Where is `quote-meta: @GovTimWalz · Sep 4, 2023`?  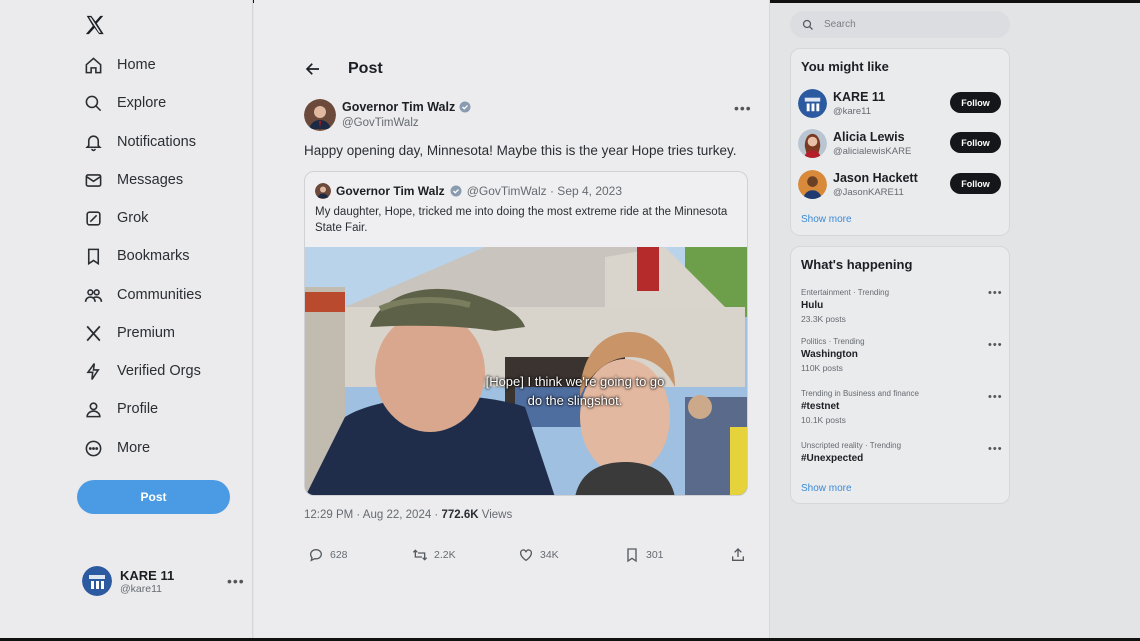
quote-meta: @GovTimWalz · Sep 4, 2023 is located at coordinates (544, 191).